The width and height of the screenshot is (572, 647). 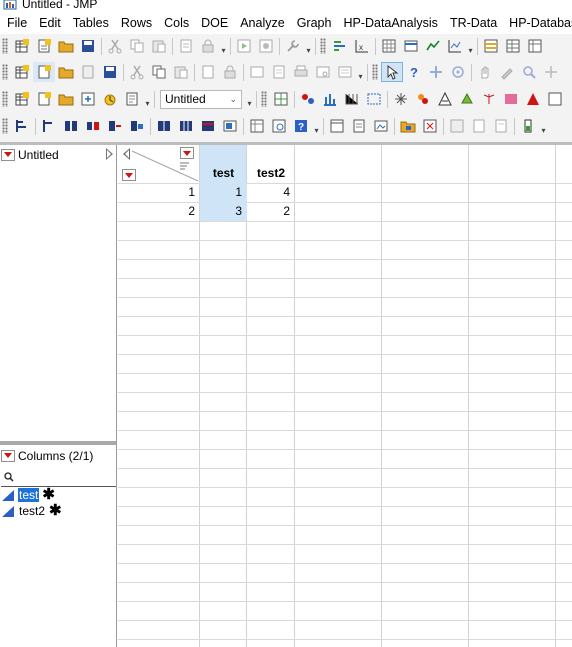 I want to click on help-button: ?, so click(x=301, y=126).